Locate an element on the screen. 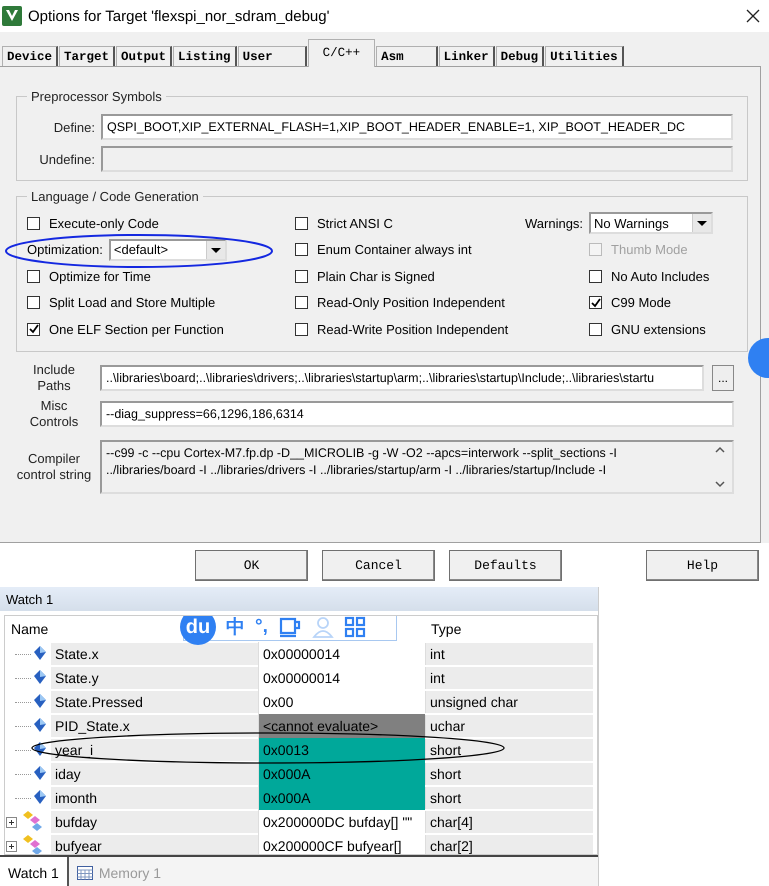 The height and width of the screenshot is (886, 769). checkbox-label: Plain Char is Signed is located at coordinates (376, 276).